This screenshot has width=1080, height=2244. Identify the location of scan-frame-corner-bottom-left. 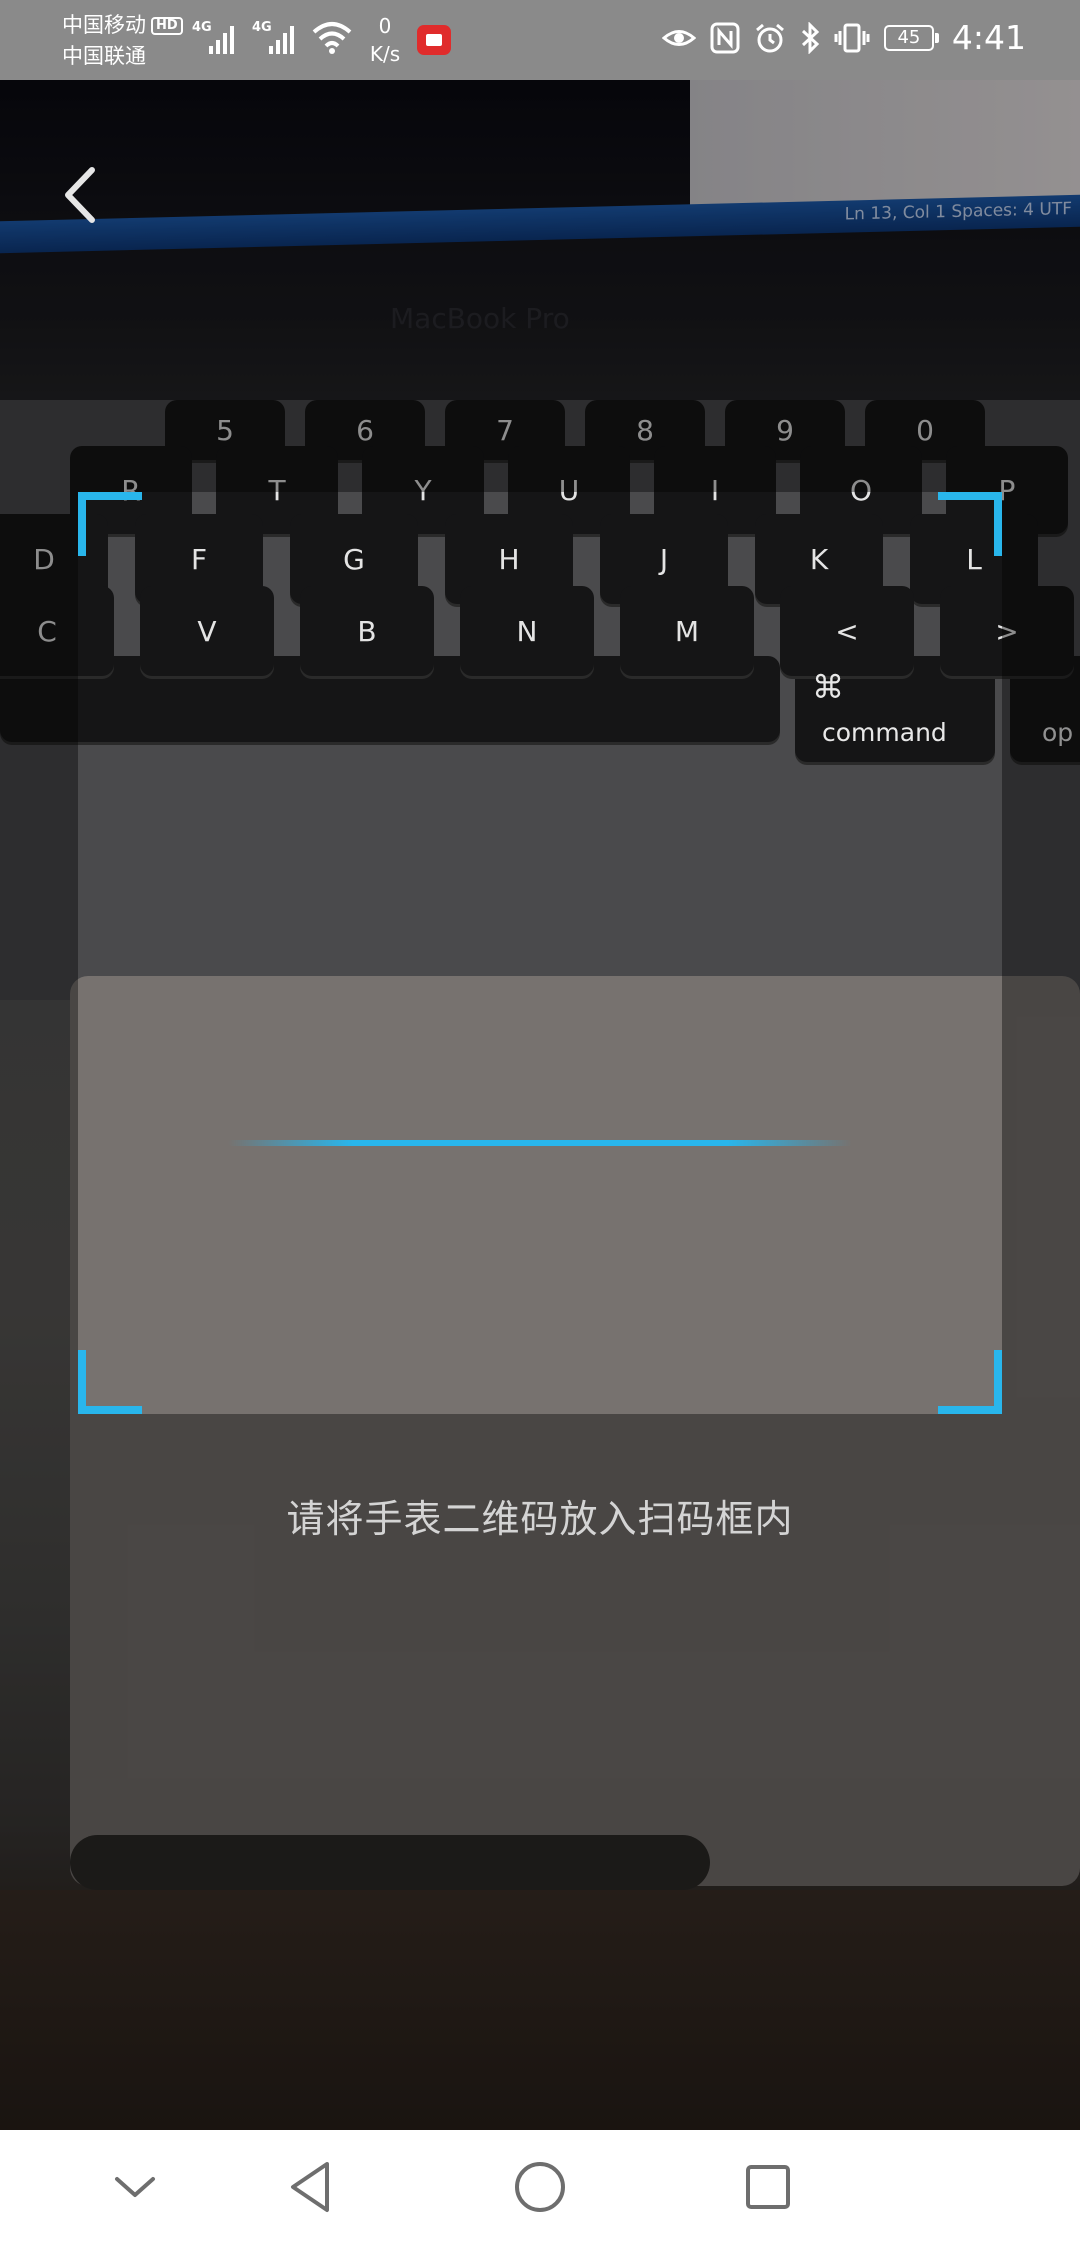
(110, 1382).